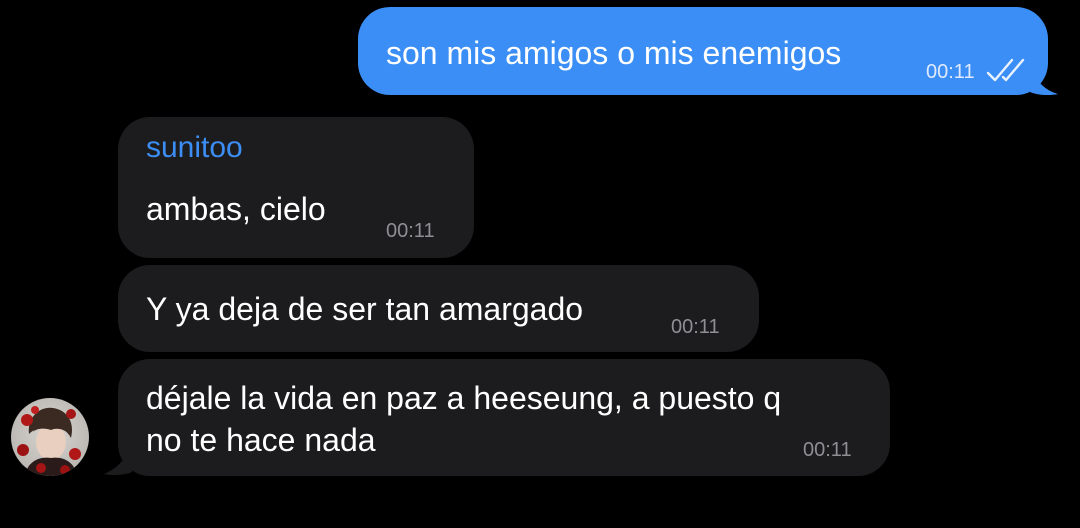  I want to click on avatar-image-icon, so click(50, 437).